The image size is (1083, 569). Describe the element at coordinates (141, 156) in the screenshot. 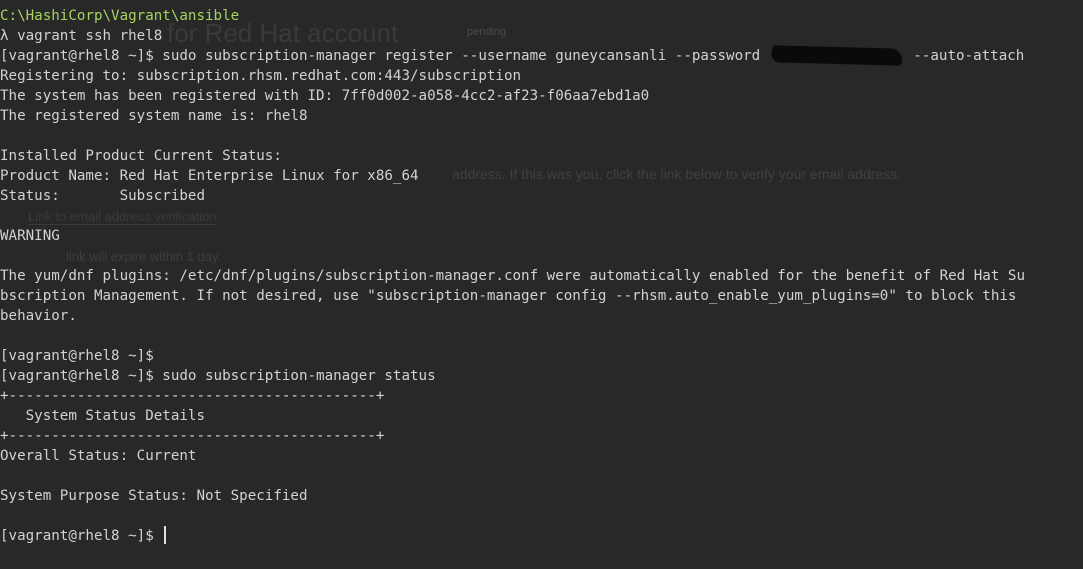

I see `terminal-line: Installed Product Current Status:` at that location.